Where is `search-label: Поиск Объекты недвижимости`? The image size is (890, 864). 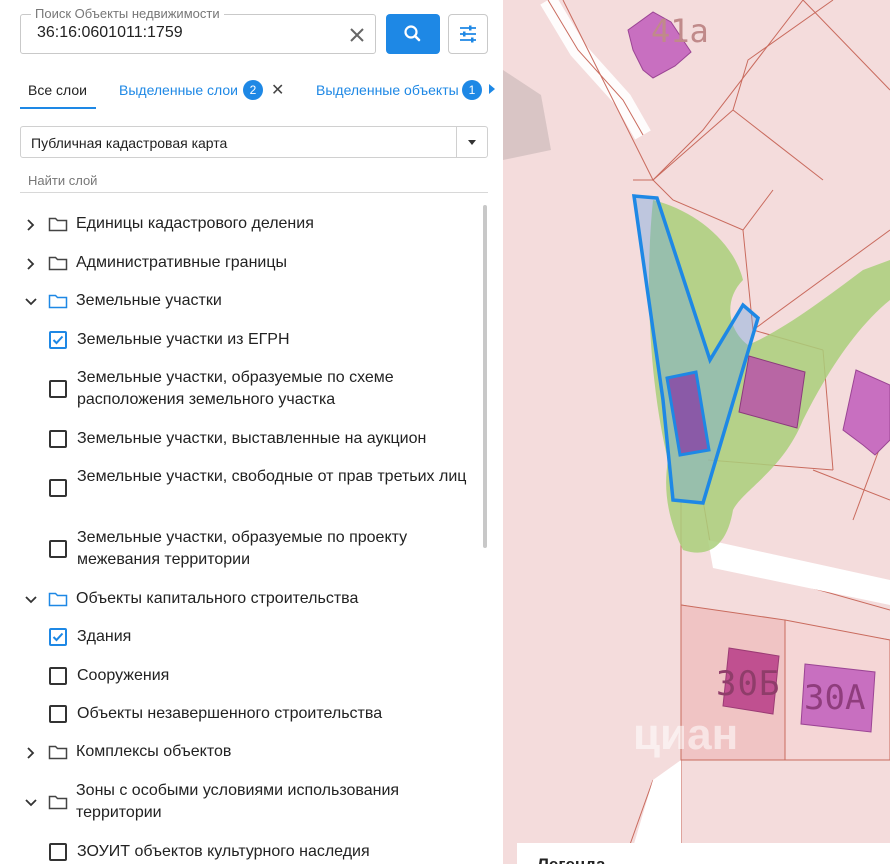
search-label: Поиск Объекты недвижимости is located at coordinates (127, 13).